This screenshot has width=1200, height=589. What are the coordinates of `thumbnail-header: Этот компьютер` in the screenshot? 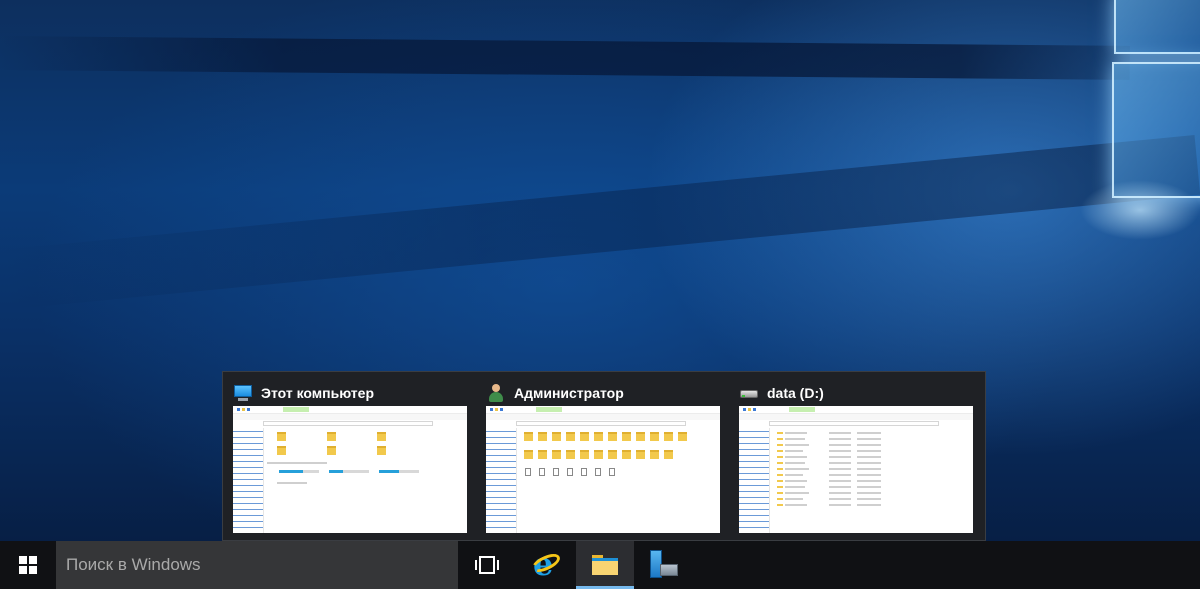 It's located at (303, 393).